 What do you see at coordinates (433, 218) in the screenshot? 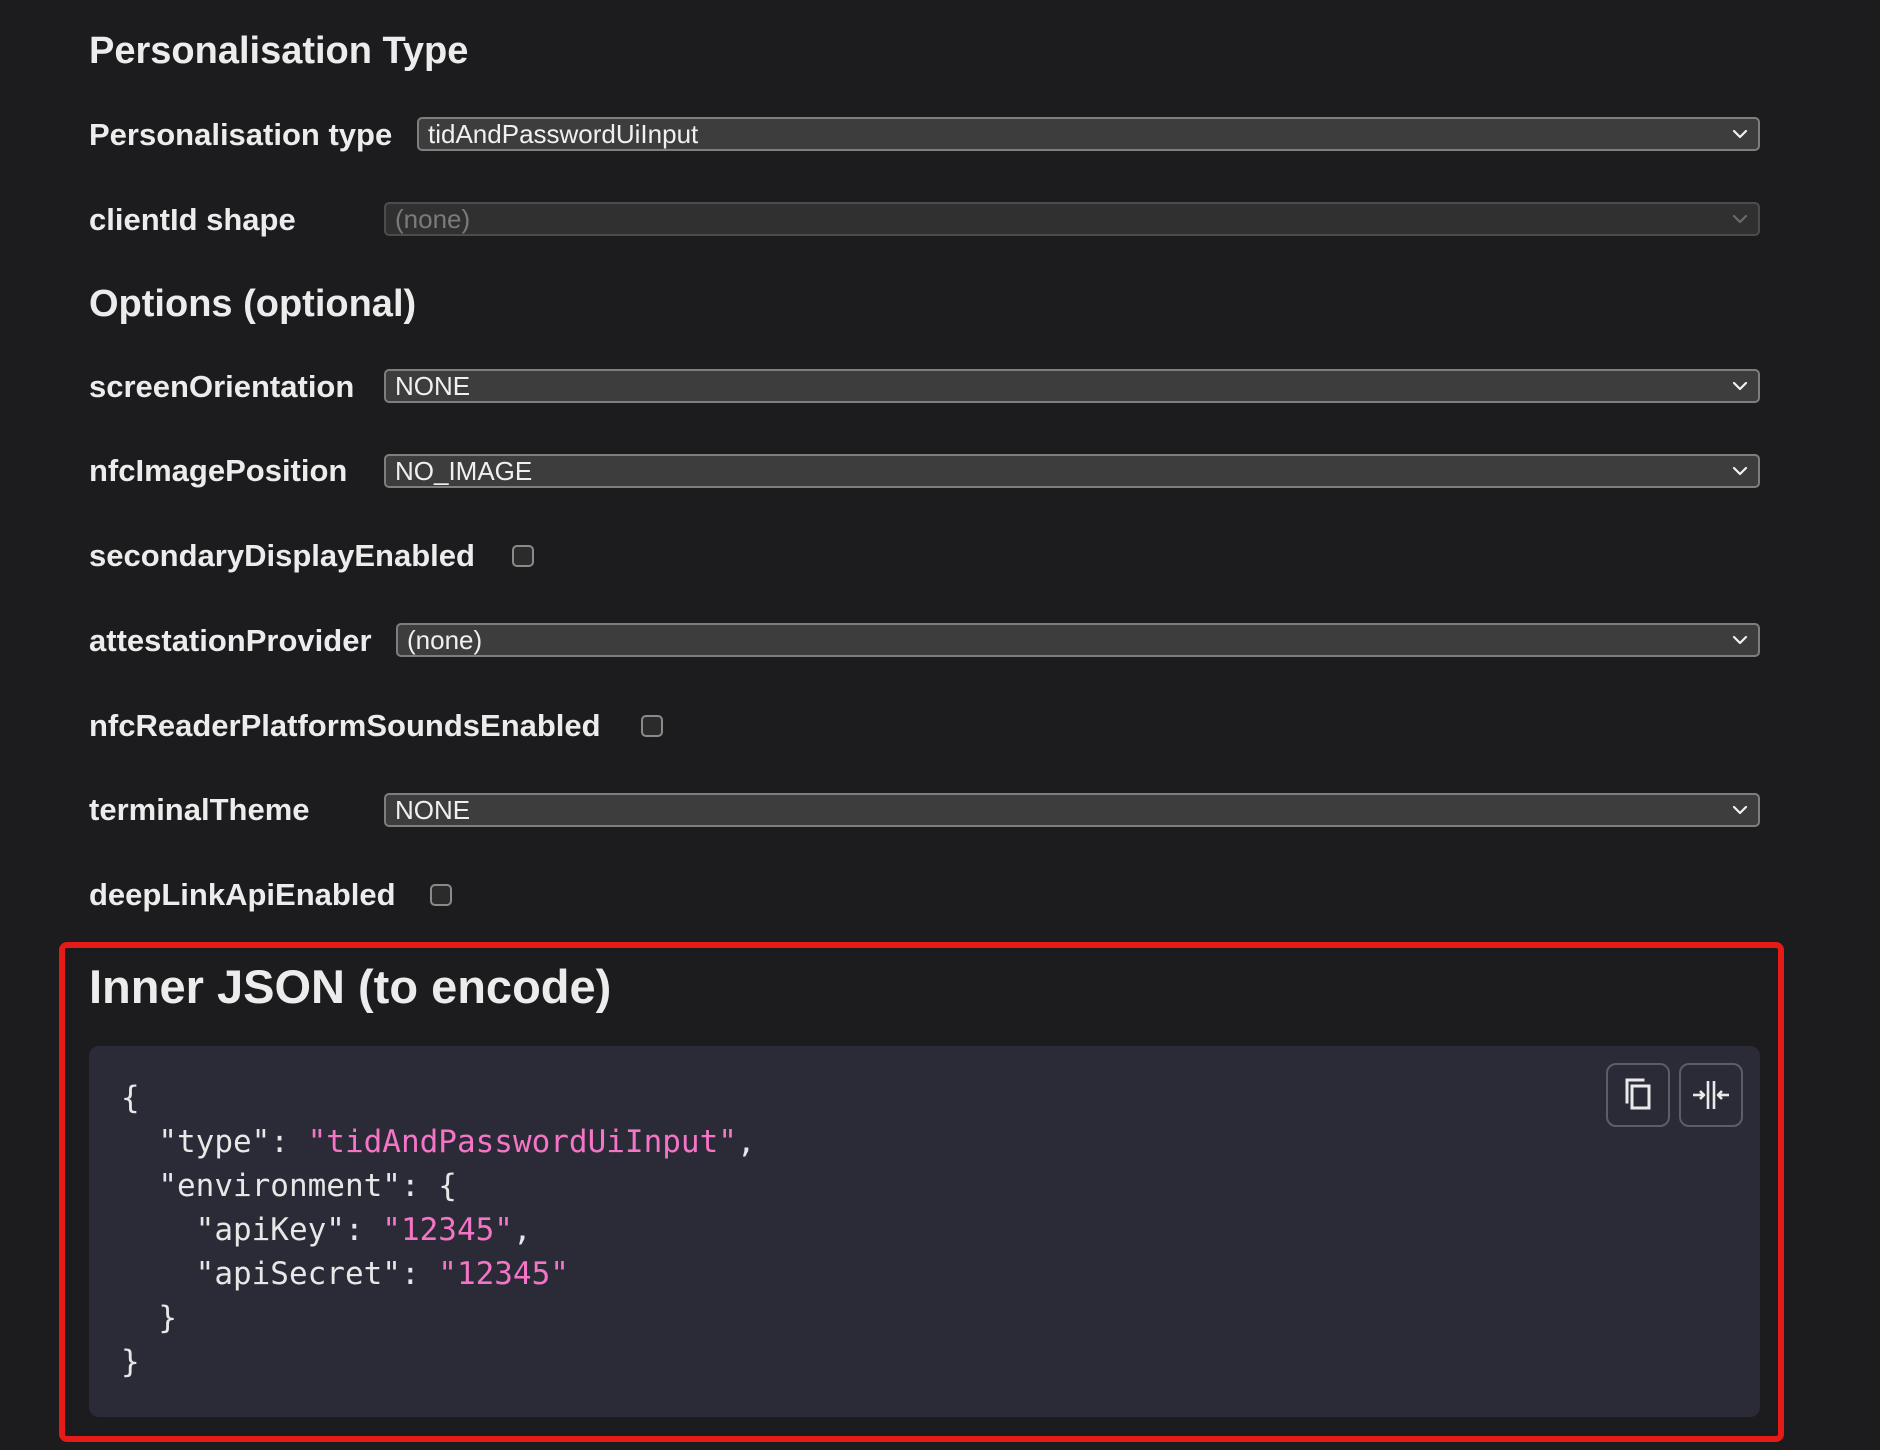
I see `client-shape-value: (none)` at bounding box center [433, 218].